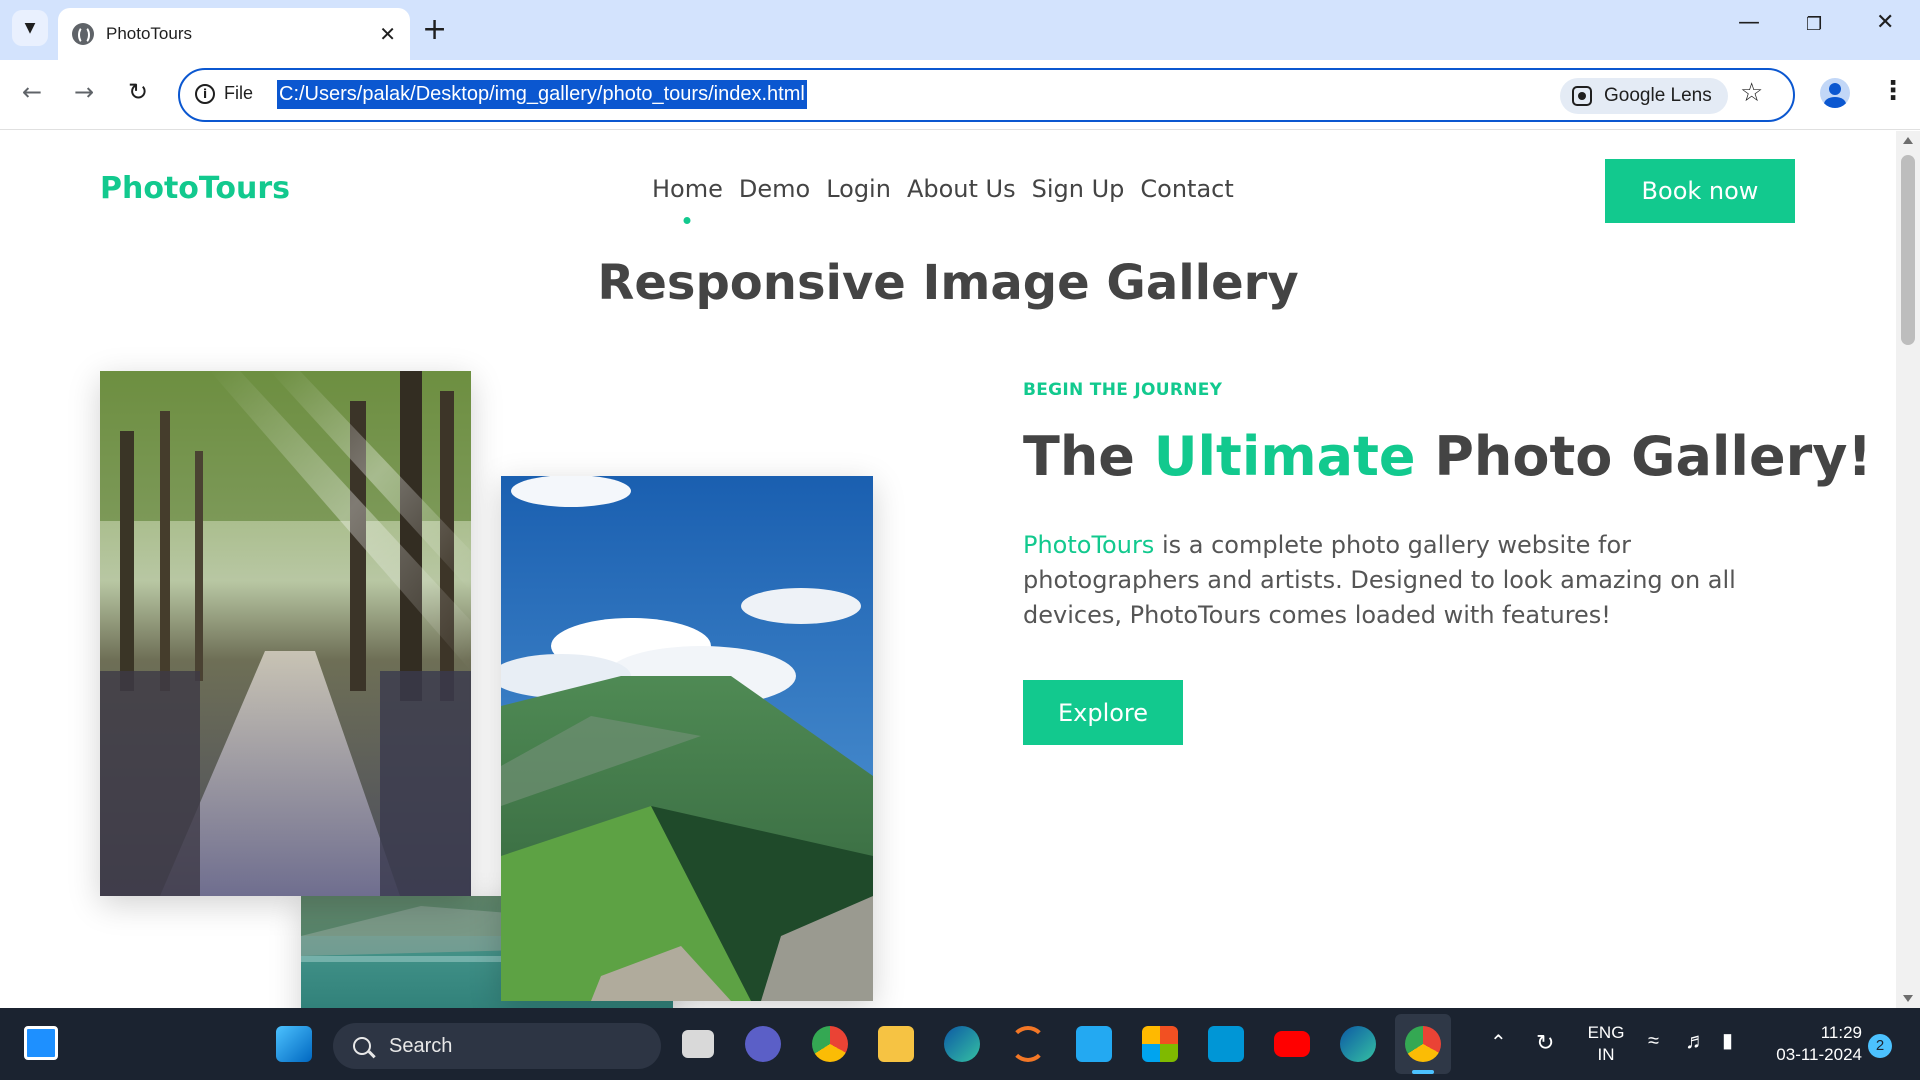 Image resolution: width=1920 pixels, height=1080 pixels. I want to click on chrome-icon, so click(830, 1044).